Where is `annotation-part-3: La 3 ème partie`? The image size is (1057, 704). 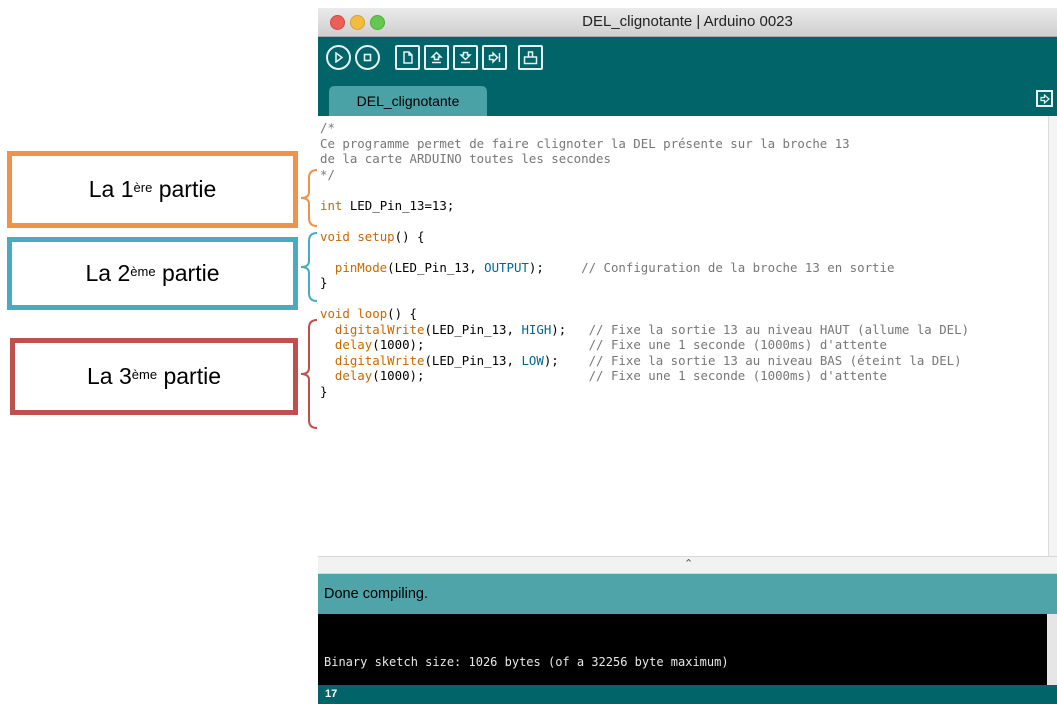
annotation-part-3: La 3 ème partie is located at coordinates (154, 376).